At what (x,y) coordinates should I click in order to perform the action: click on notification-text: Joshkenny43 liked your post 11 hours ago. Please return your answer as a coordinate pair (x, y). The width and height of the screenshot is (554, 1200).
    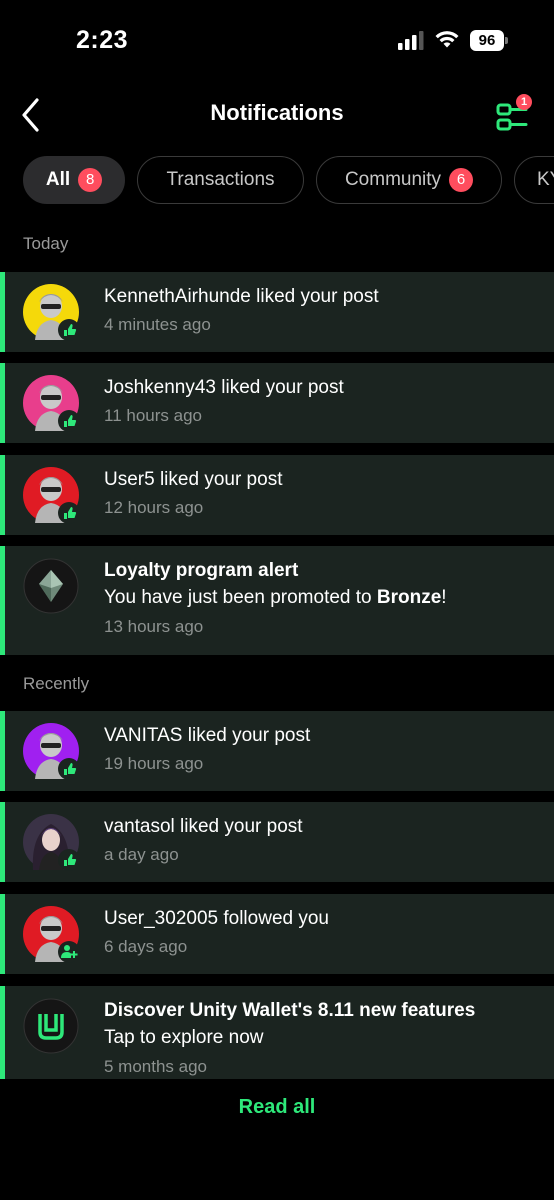
    Looking at the image, I should click on (324, 402).